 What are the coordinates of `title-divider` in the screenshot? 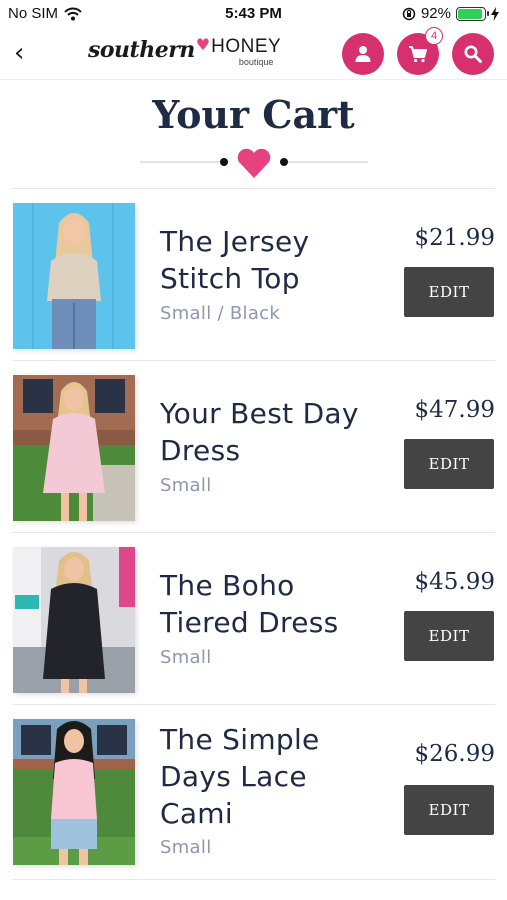 It's located at (254, 163).